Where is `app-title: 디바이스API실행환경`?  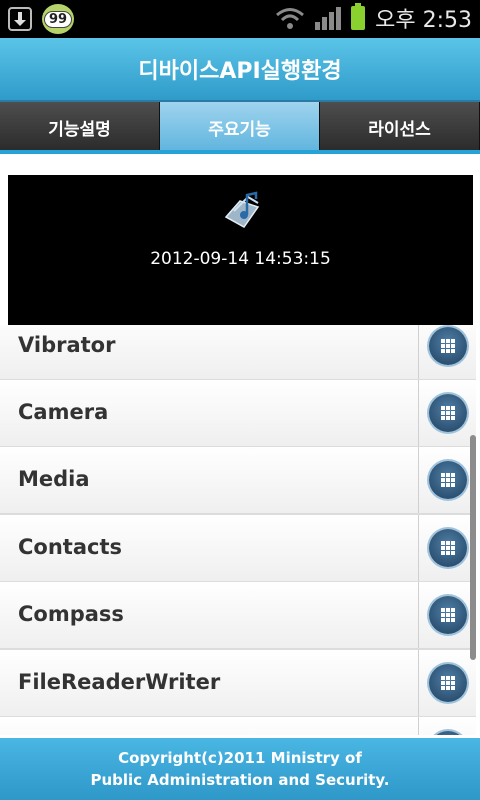
app-title: 디바이스API실행환경 is located at coordinates (240, 71).